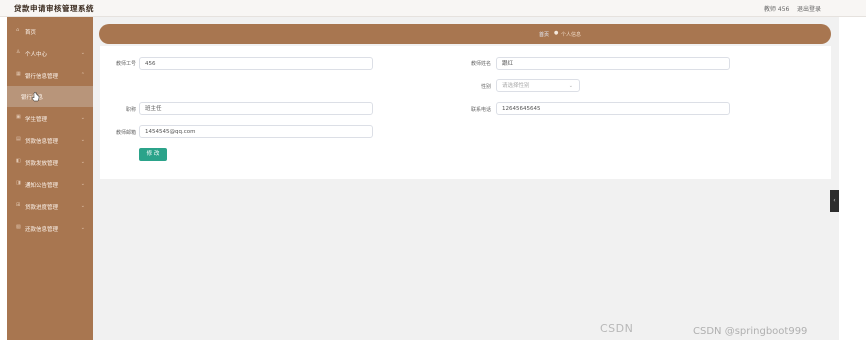 This screenshot has width=866, height=349. Describe the element at coordinates (125, 133) in the screenshot. I see `email-label: 教师邮箱` at that location.